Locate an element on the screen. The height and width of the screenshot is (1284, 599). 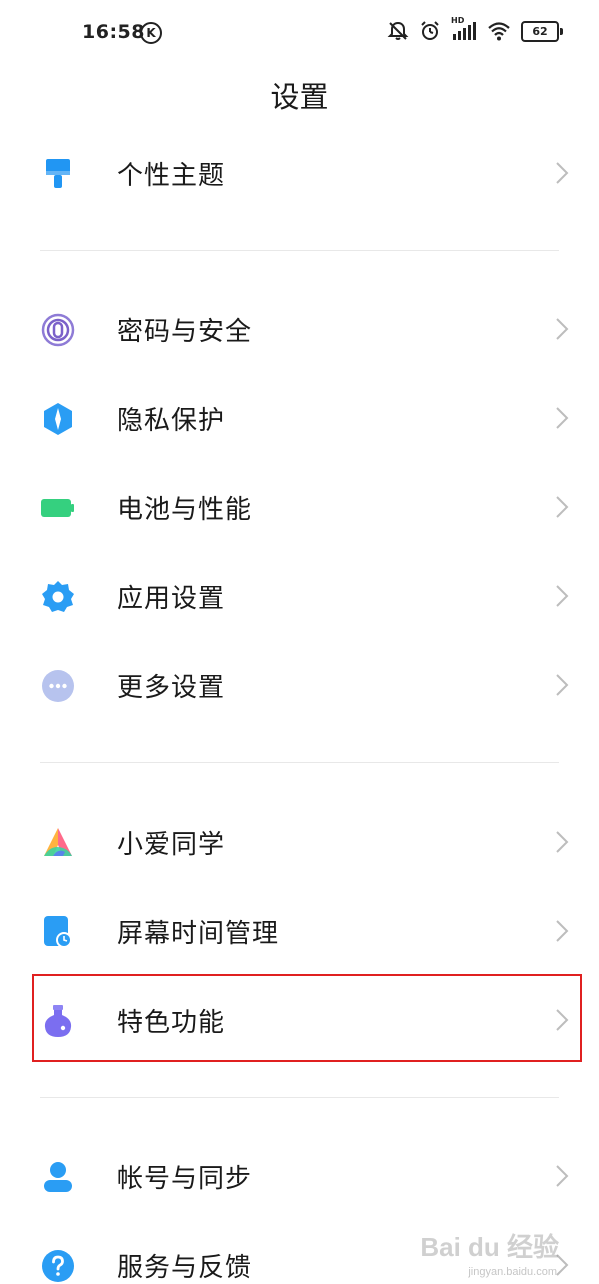
status-bar: 16:58 K HD 62 is located at coordinates (299, 33).